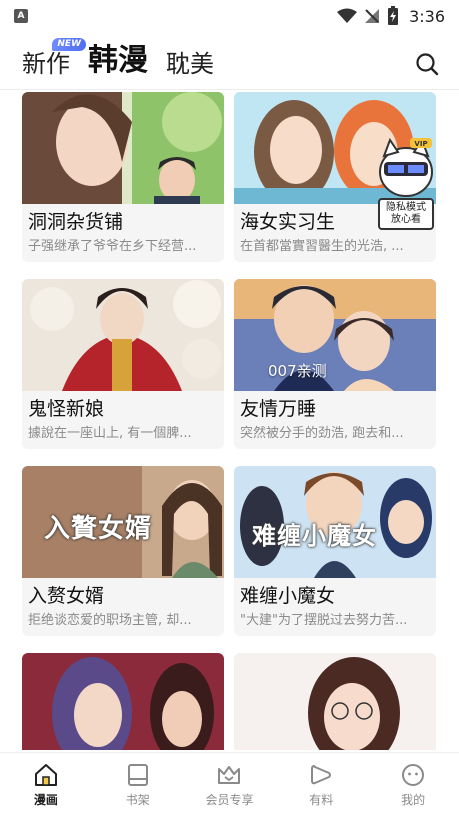 This screenshot has height=816, width=459. Describe the element at coordinates (98, 529) in the screenshot. I see `cover-title-art: 入贅女婿` at that location.